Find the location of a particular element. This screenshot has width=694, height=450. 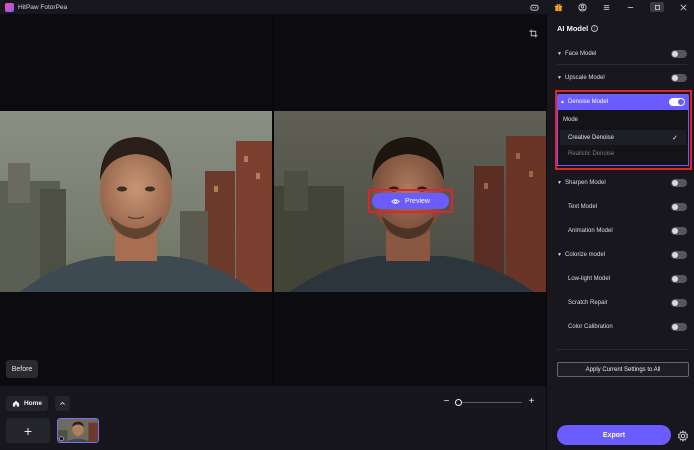

mode-option-label: Creative Denoise is located at coordinates (591, 137).